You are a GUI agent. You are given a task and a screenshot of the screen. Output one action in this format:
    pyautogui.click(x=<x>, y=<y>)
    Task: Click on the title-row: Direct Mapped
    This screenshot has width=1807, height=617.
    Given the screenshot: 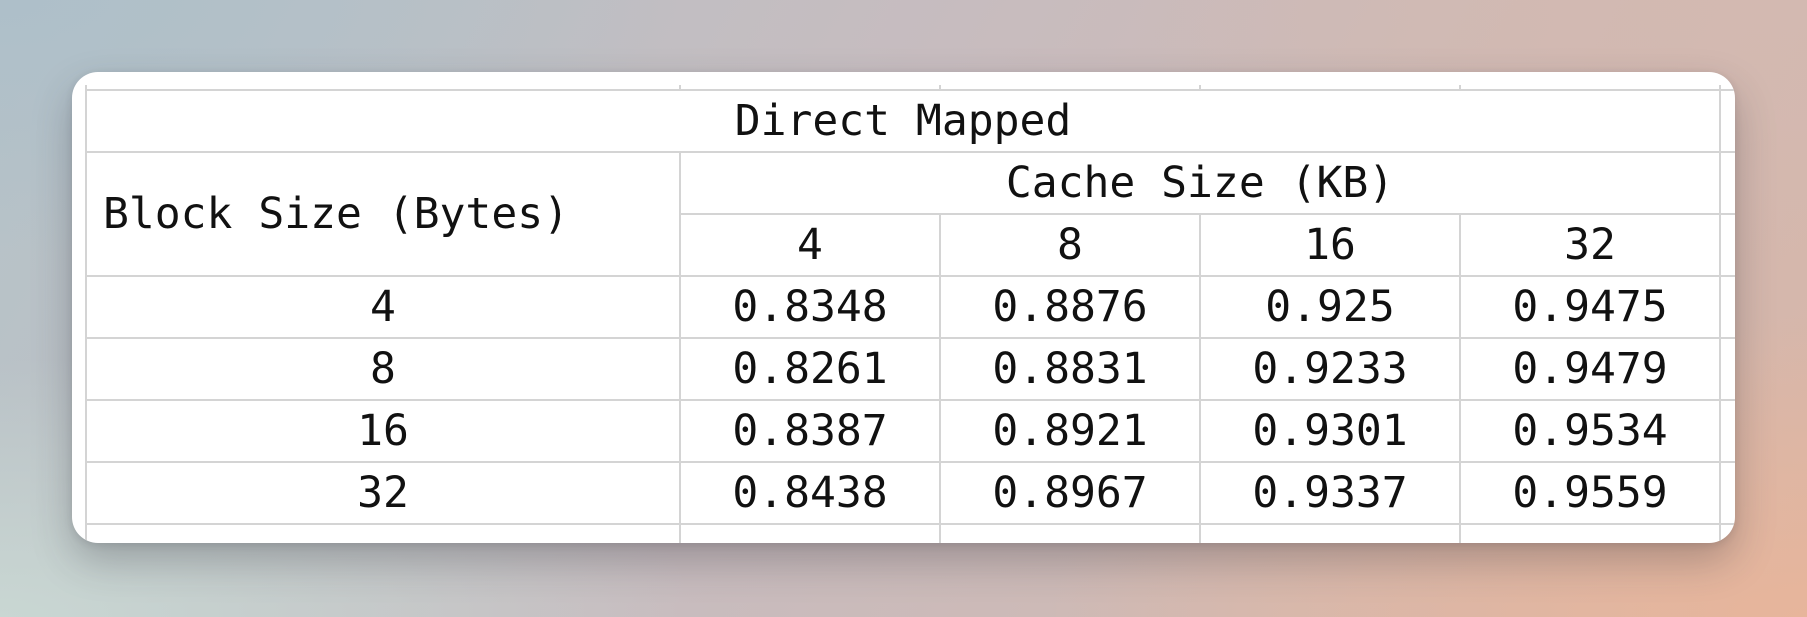 What is the action you would take?
    pyautogui.click(x=910, y=121)
    